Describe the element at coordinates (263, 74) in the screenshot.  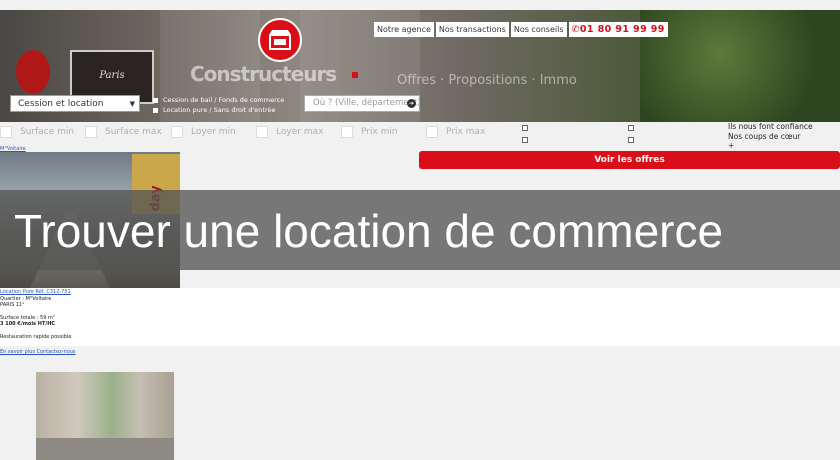
I see `brand-name: Constructeurs` at that location.